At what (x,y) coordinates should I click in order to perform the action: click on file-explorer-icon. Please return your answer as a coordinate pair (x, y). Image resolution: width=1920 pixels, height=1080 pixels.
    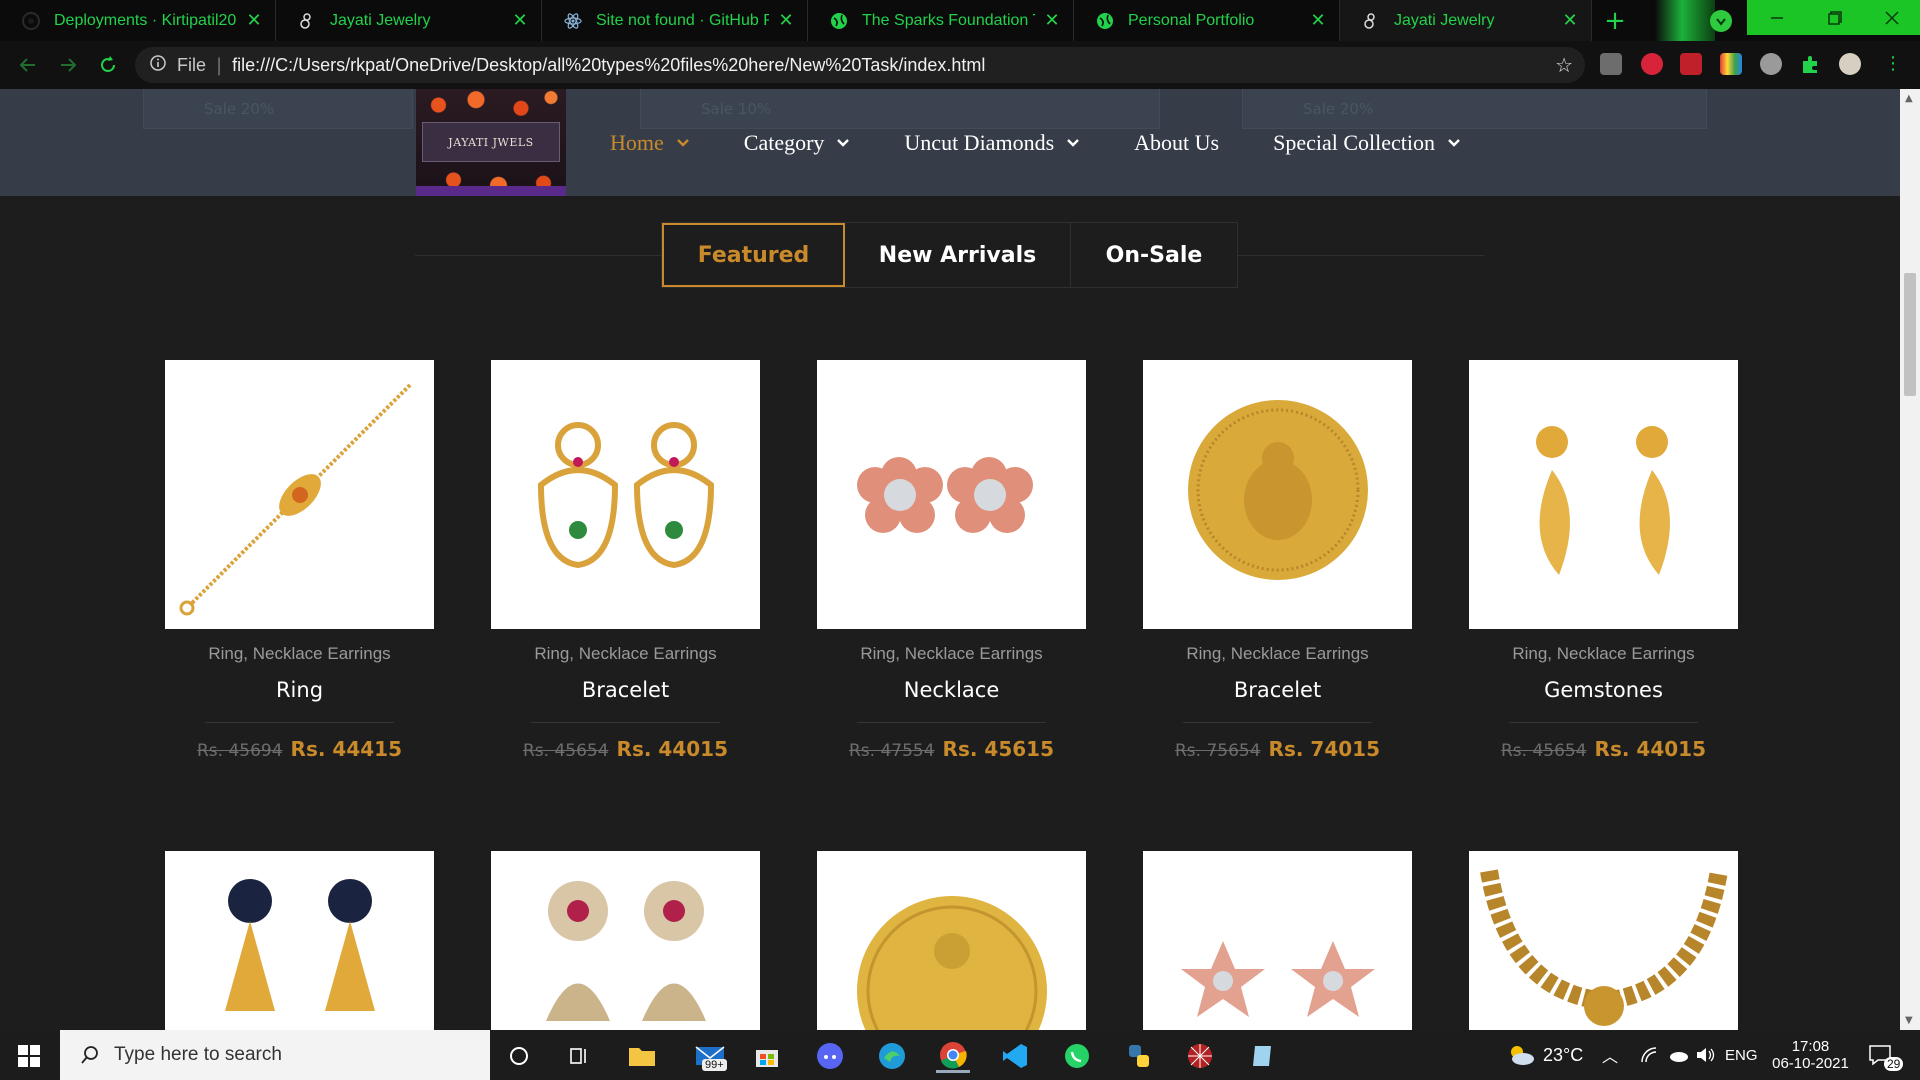
    Looking at the image, I should click on (642, 1056).